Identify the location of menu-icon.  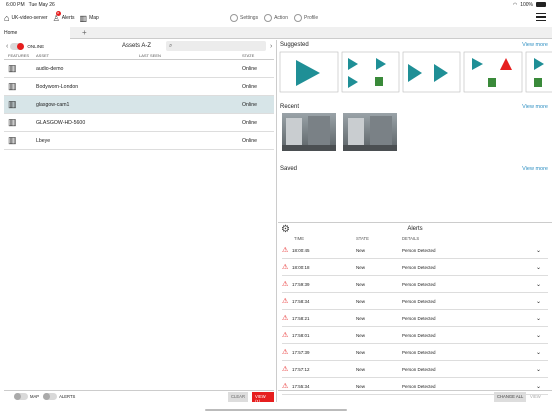
(541, 18).